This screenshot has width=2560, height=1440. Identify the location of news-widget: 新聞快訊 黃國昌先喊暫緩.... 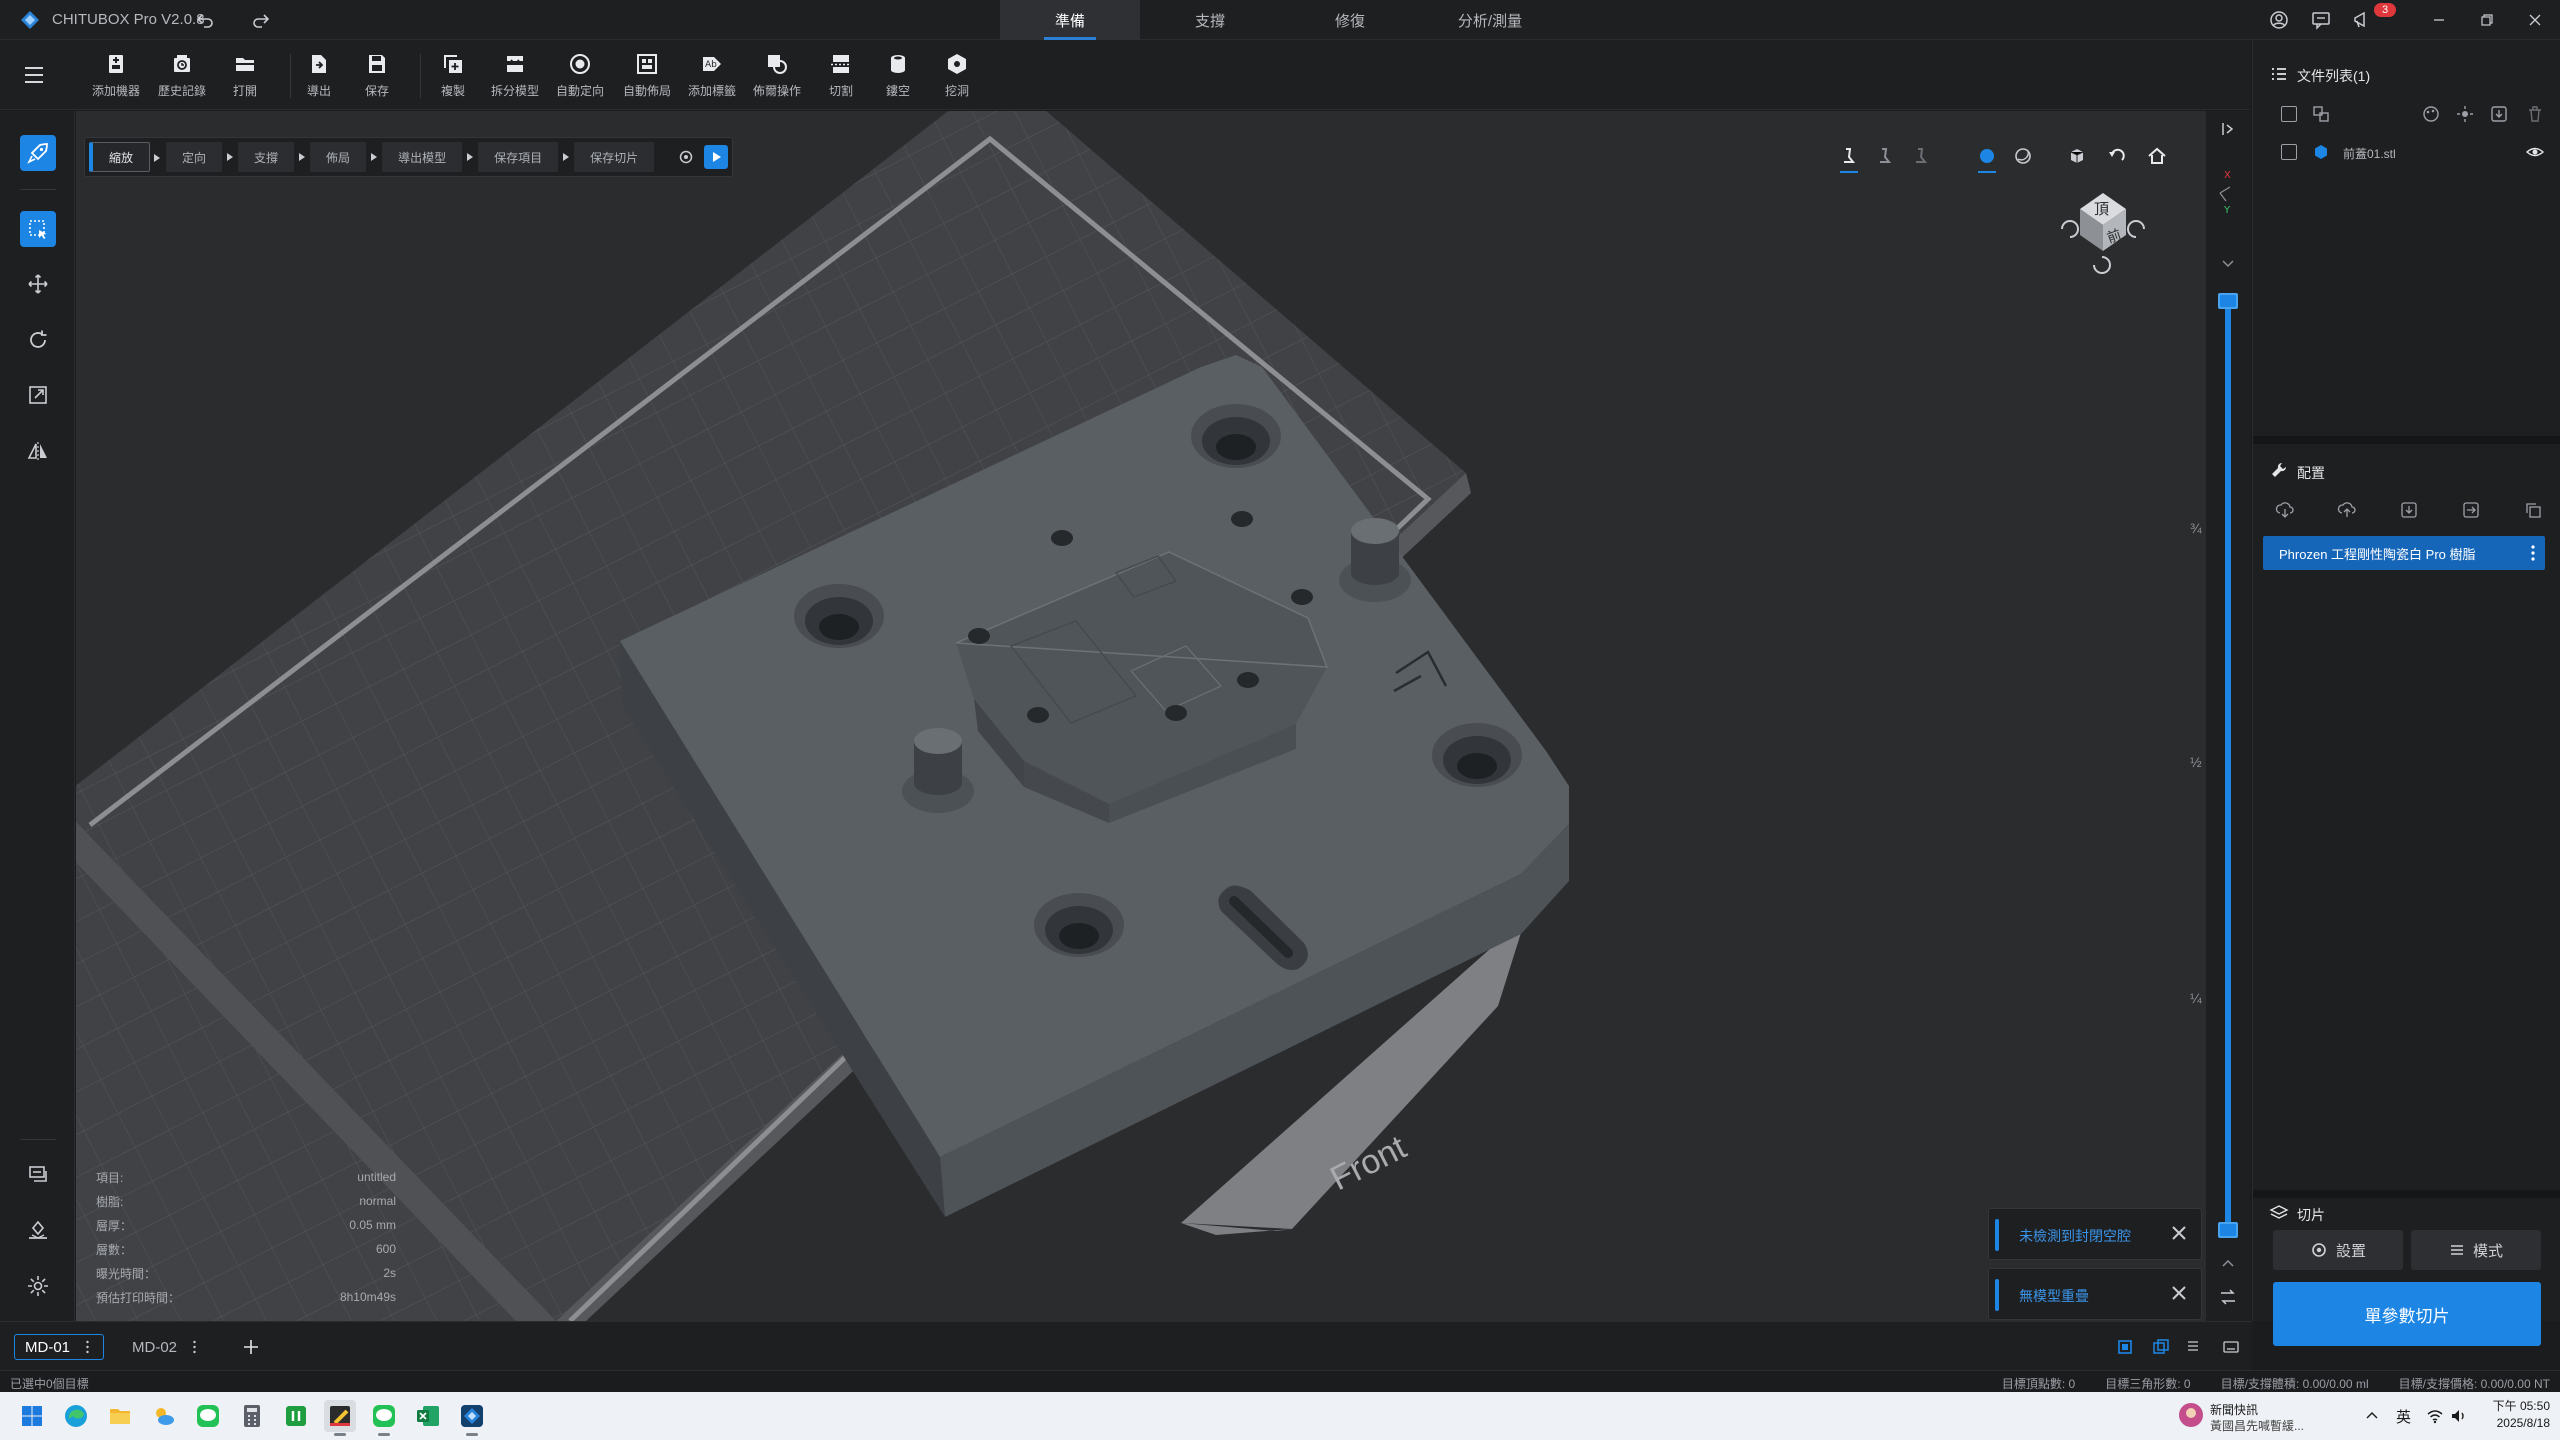
(2253, 1416).